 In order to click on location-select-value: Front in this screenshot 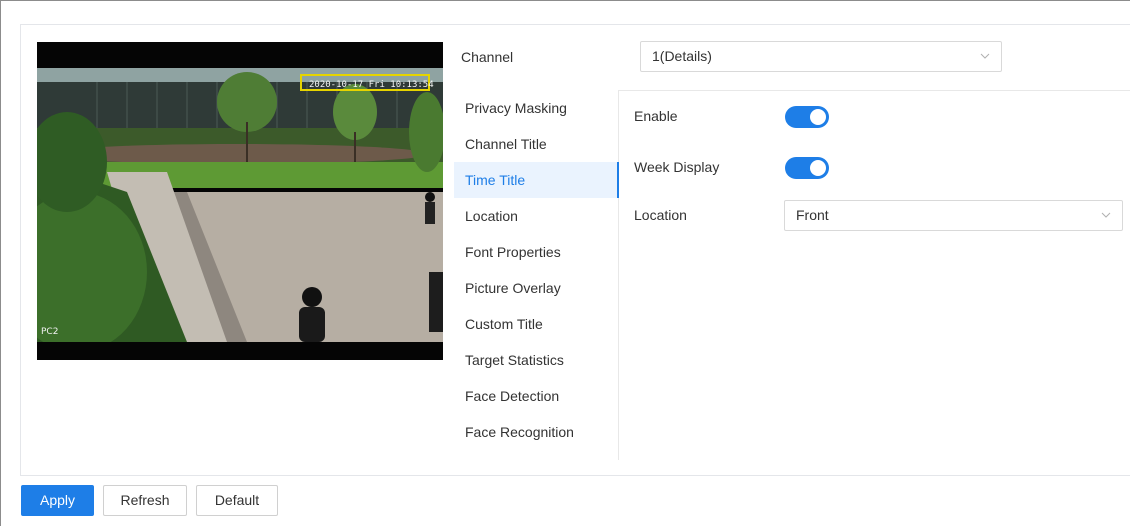, I will do `click(812, 215)`.